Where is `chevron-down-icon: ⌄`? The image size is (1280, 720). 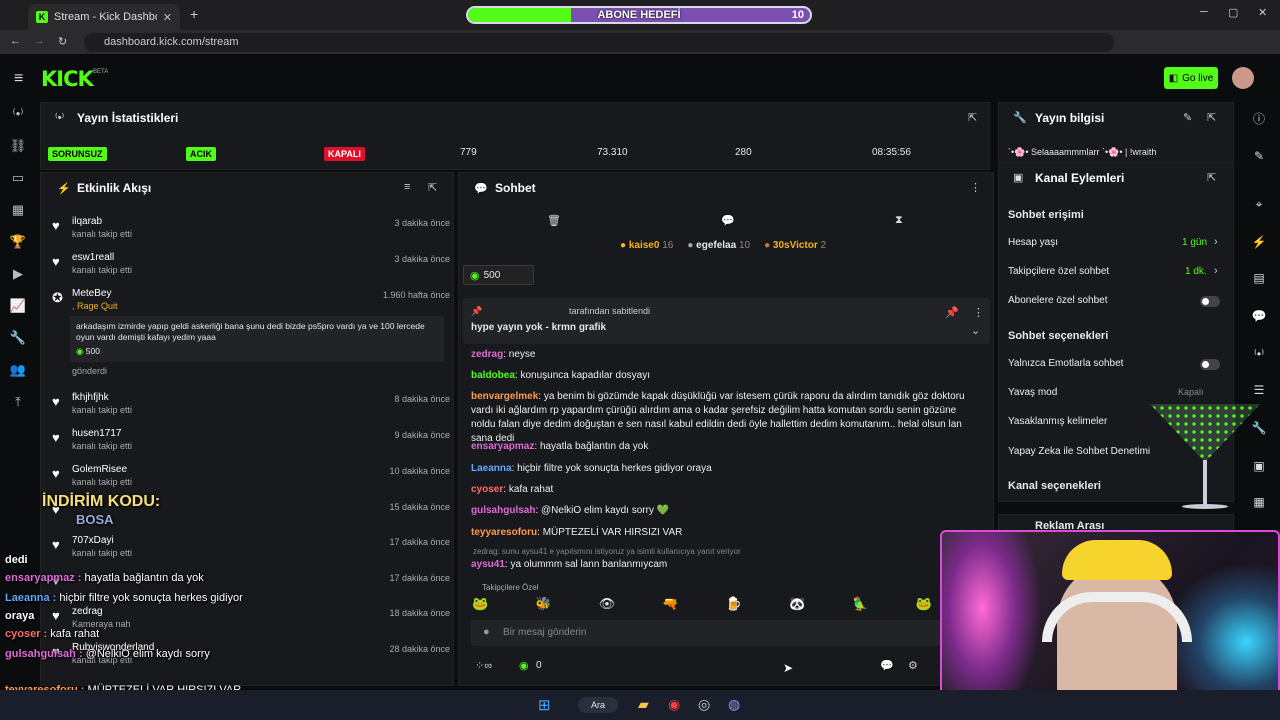 chevron-down-icon: ⌄ is located at coordinates (975, 330).